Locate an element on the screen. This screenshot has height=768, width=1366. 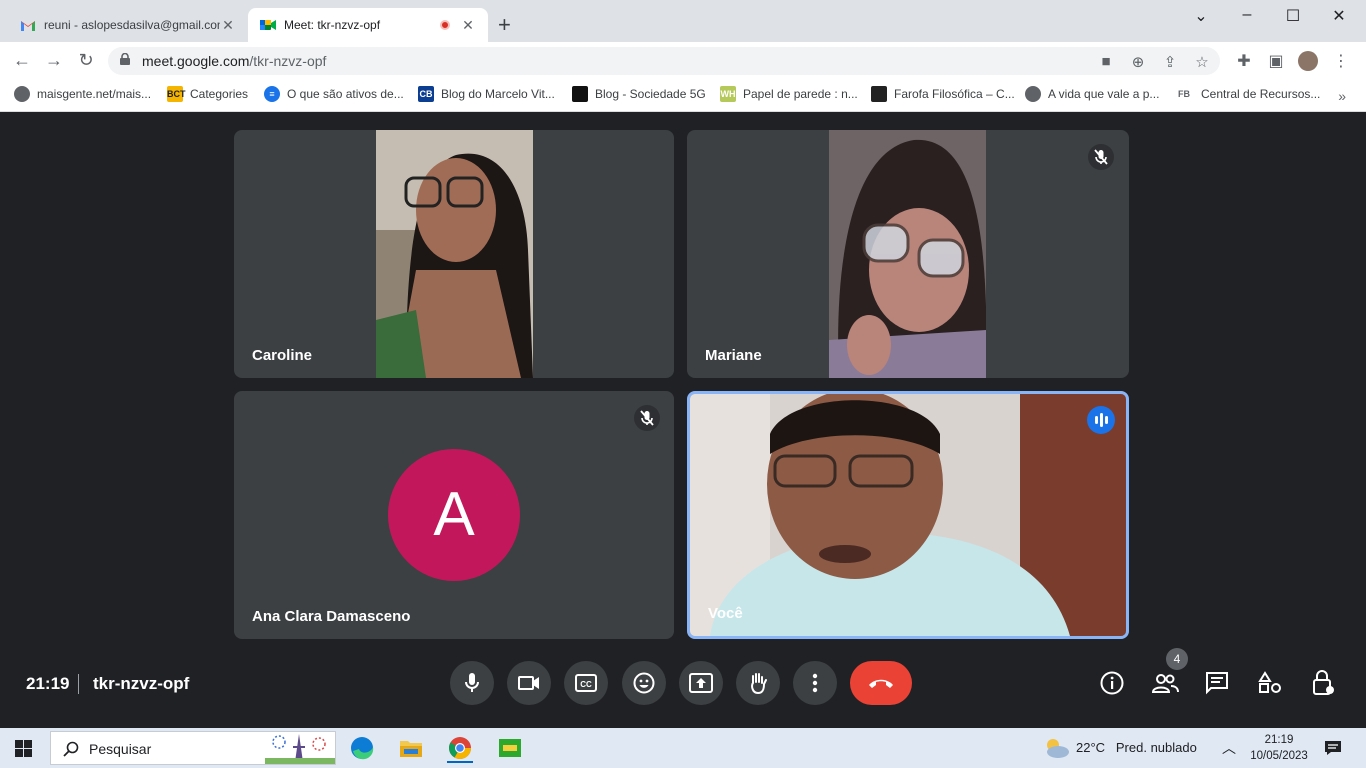
address-bar: meet.google.com/tkr-nzvz-opf ■ ⊕ ⇪ ☆ is located at coordinates (664, 61).